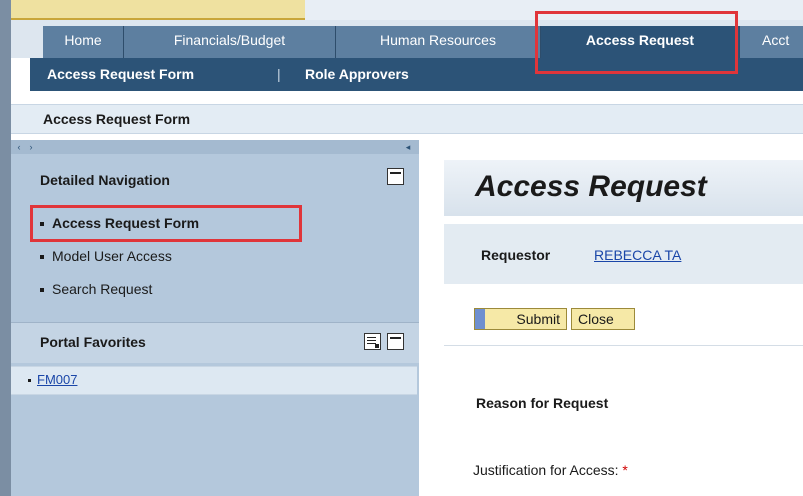 This screenshot has width=803, height=496. I want to click on page-title-bar: Access Request Form, so click(407, 119).